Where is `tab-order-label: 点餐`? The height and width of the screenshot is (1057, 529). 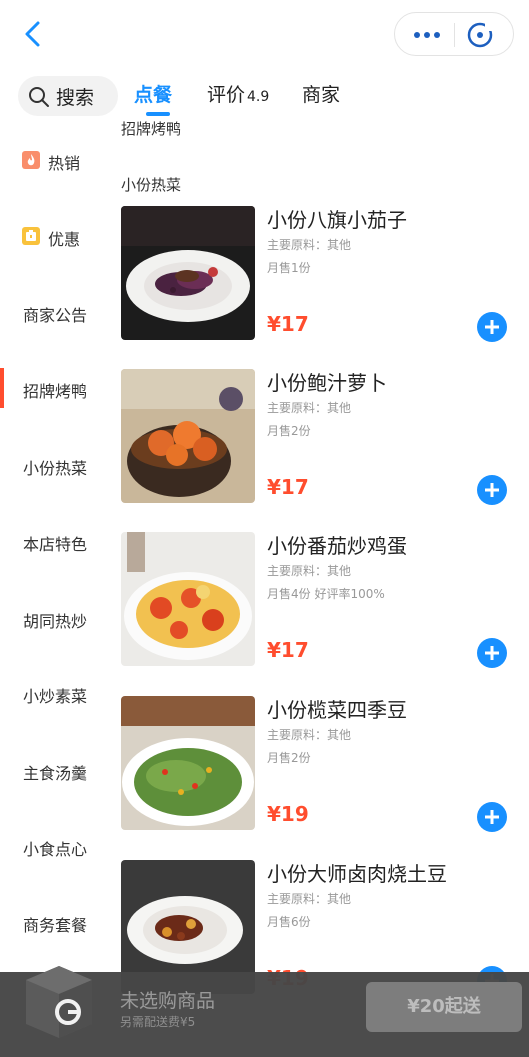
tab-order-label: 点餐 is located at coordinates (153, 95).